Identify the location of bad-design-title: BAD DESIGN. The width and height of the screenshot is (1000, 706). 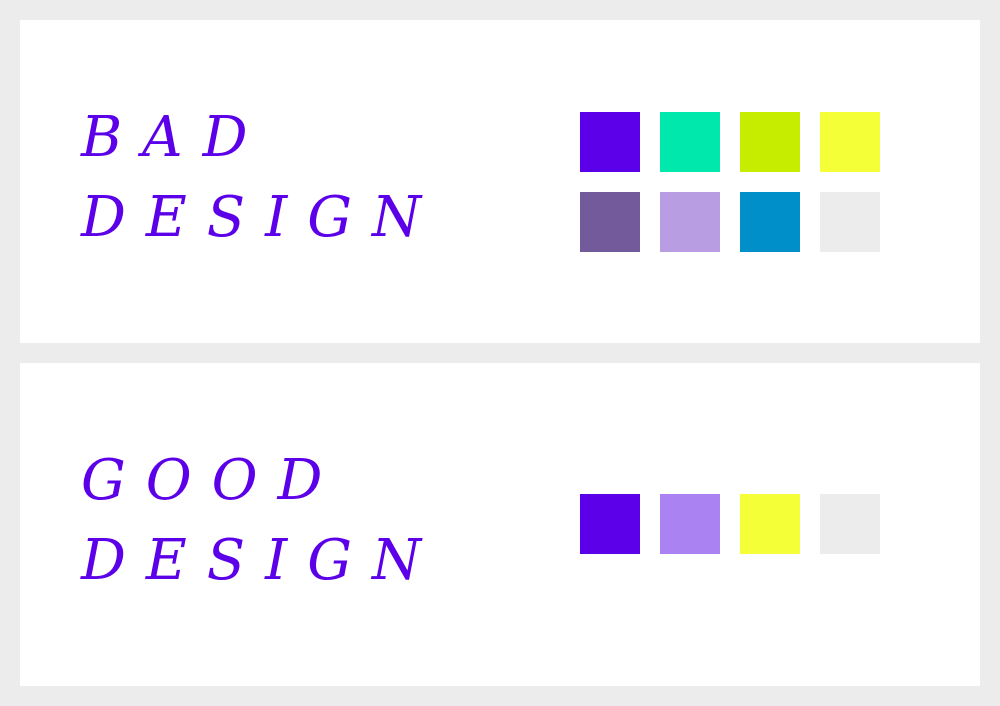
(261, 178).